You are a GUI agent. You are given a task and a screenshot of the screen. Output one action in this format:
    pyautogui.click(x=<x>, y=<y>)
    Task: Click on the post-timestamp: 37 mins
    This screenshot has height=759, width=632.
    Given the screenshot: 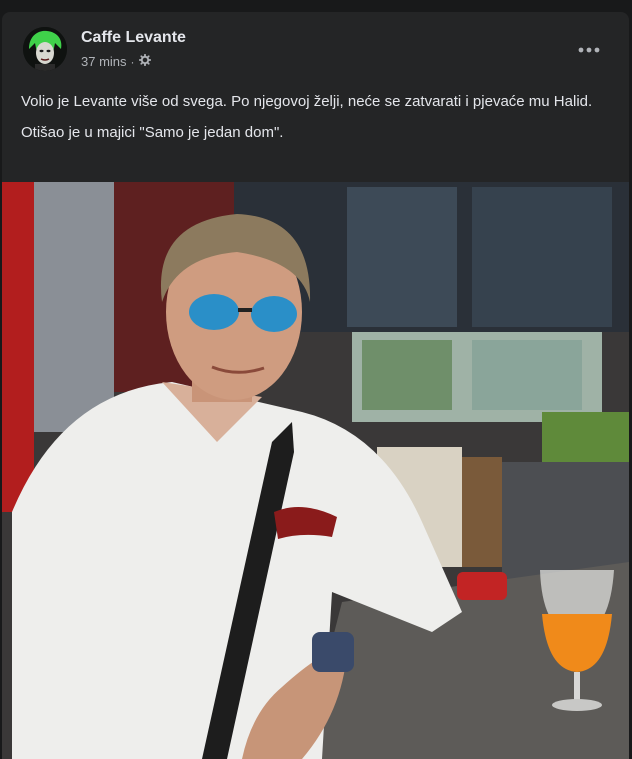 What is the action you would take?
    pyautogui.click(x=104, y=61)
    